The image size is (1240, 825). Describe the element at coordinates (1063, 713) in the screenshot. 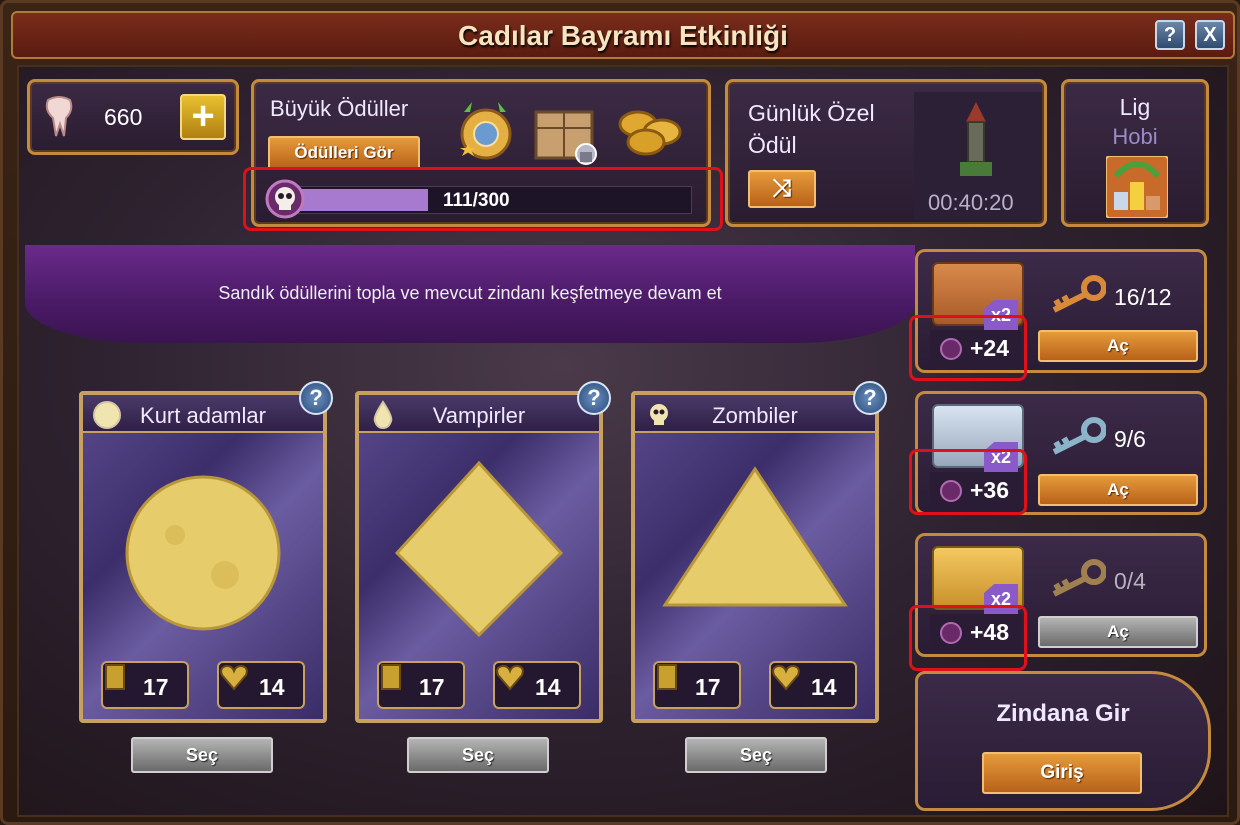

I see `dungeon-title: Zindana Gir` at that location.